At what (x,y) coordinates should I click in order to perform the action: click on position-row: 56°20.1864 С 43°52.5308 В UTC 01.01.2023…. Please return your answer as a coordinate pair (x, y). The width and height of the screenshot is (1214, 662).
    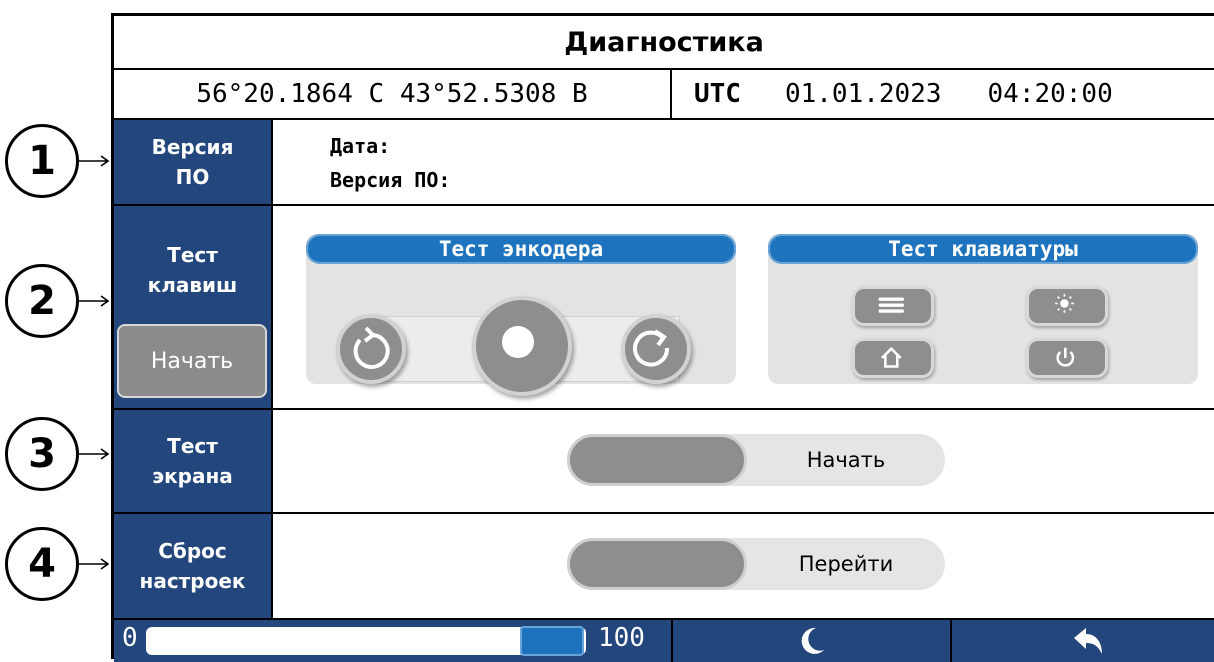
    Looking at the image, I should click on (664, 95).